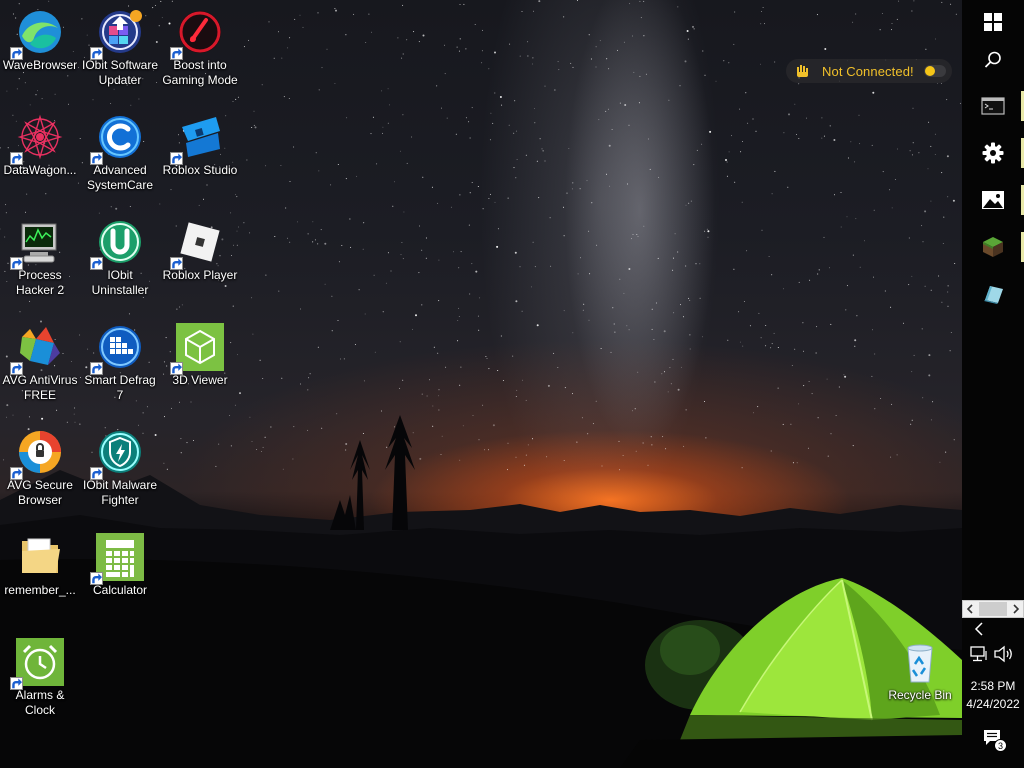  I want to click on desktop-icon-iobit-software-updater: IObit Software Updater, so click(120, 50).